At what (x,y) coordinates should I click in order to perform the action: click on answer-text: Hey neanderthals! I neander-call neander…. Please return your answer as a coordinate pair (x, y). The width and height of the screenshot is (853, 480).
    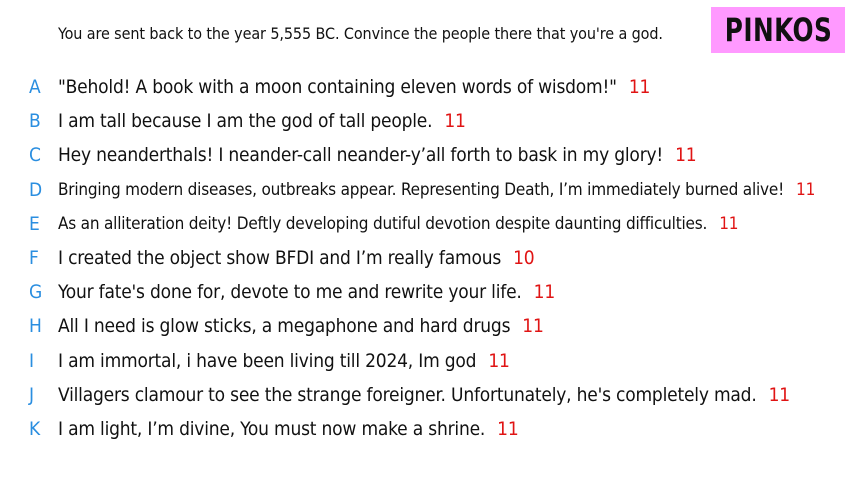
    Looking at the image, I should click on (377, 155).